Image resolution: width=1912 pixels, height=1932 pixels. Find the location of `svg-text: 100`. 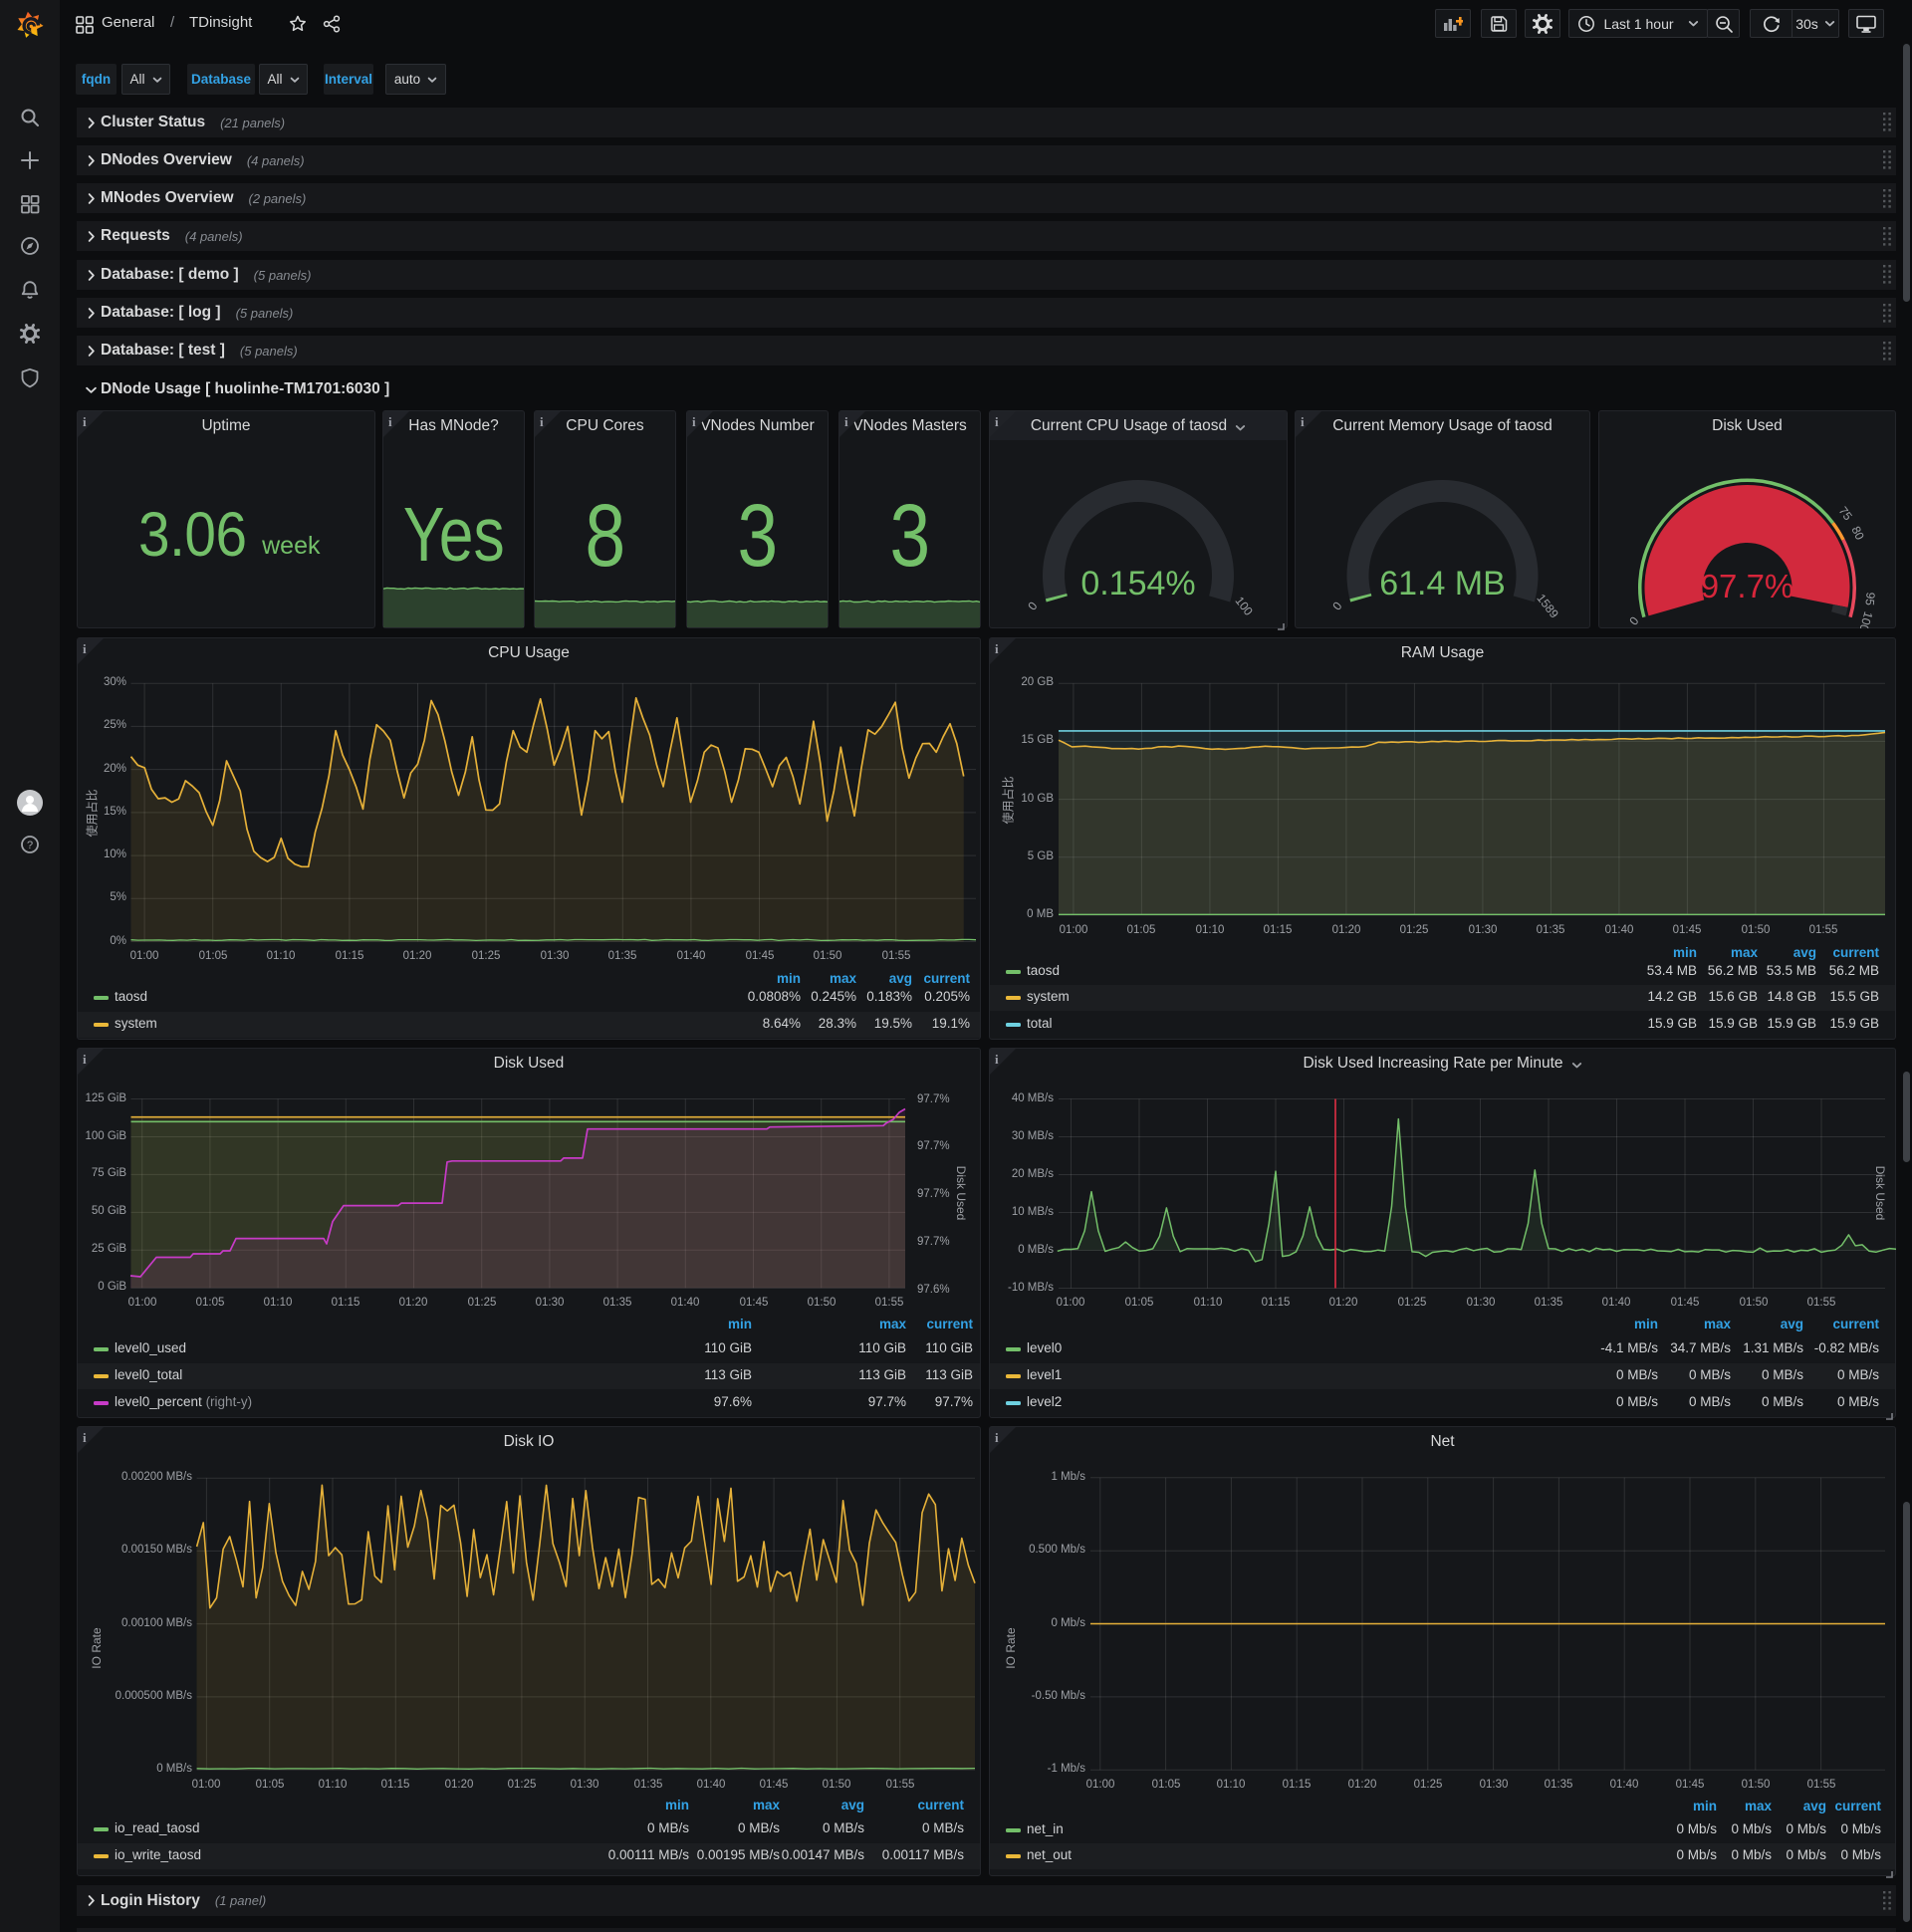

svg-text: 100 is located at coordinates (1865, 619).